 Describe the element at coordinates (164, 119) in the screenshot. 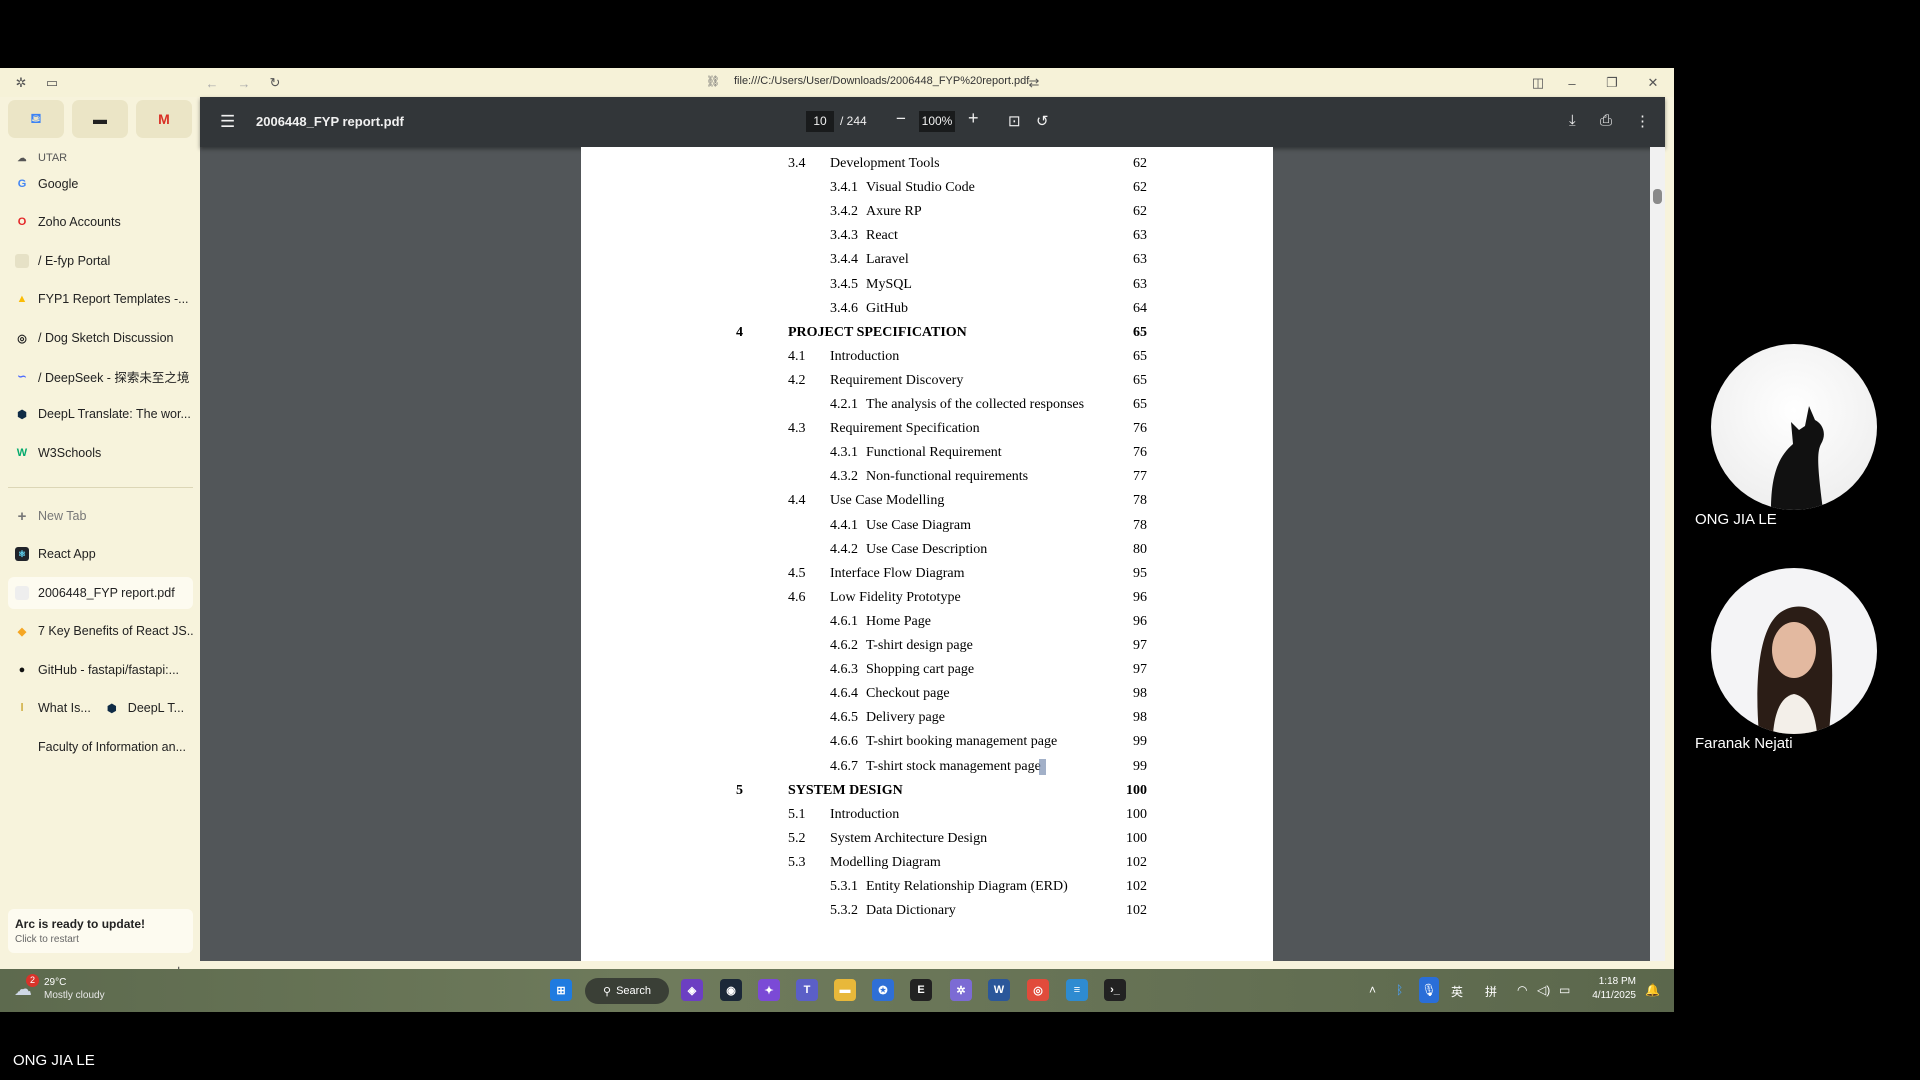

I see `pinned-tab-gmail: M` at that location.